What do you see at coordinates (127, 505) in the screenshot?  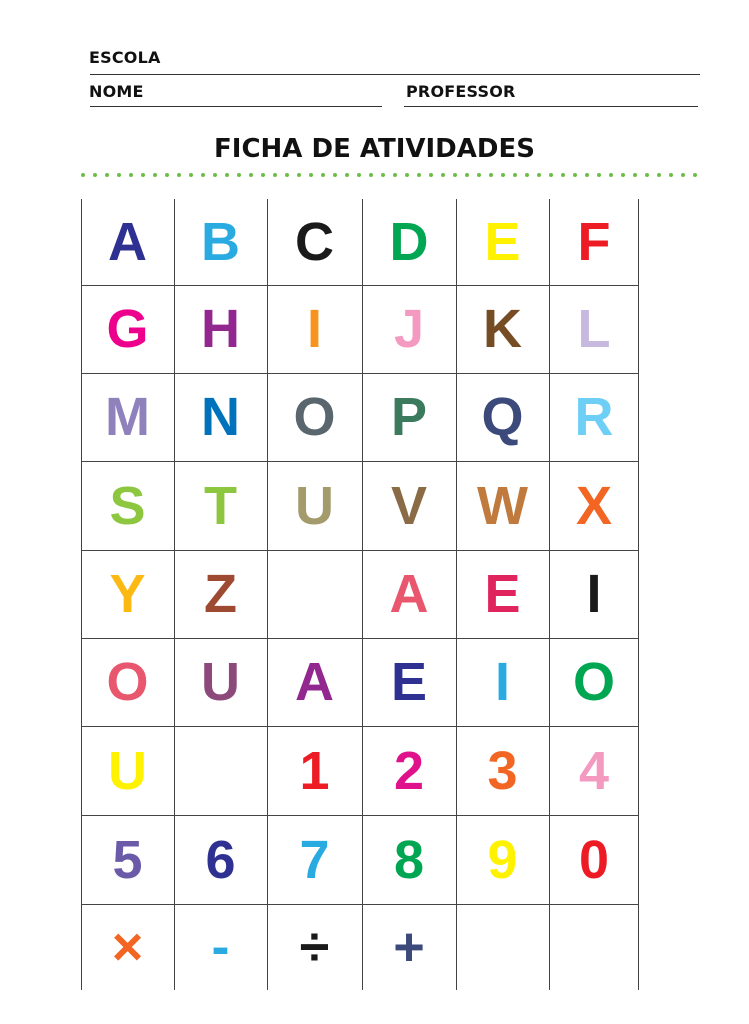 I see `grid-cell: S` at bounding box center [127, 505].